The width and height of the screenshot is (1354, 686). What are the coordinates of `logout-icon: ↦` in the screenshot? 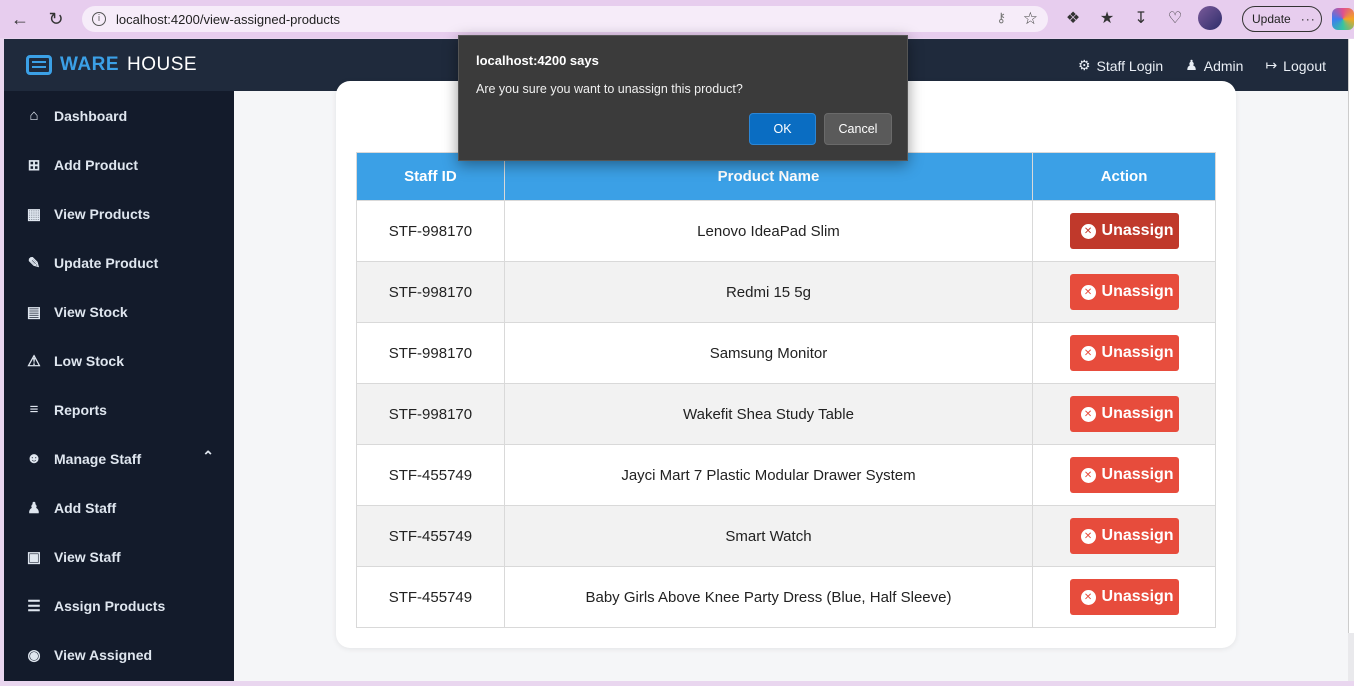 It's located at (1271, 65).